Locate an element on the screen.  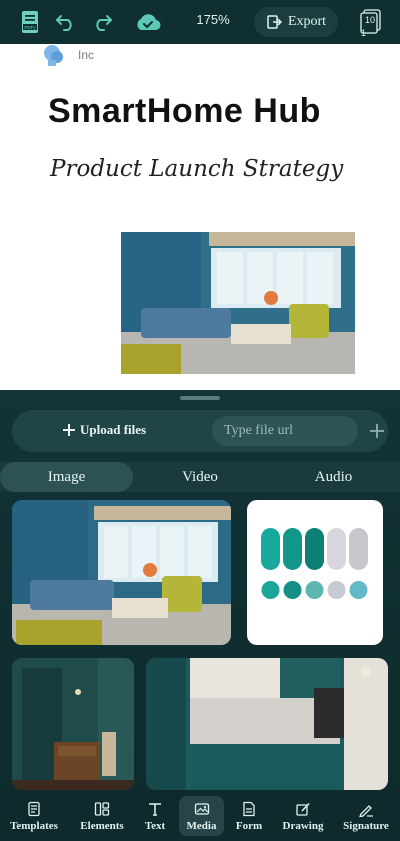
add-url-button is located at coordinates (377, 431).